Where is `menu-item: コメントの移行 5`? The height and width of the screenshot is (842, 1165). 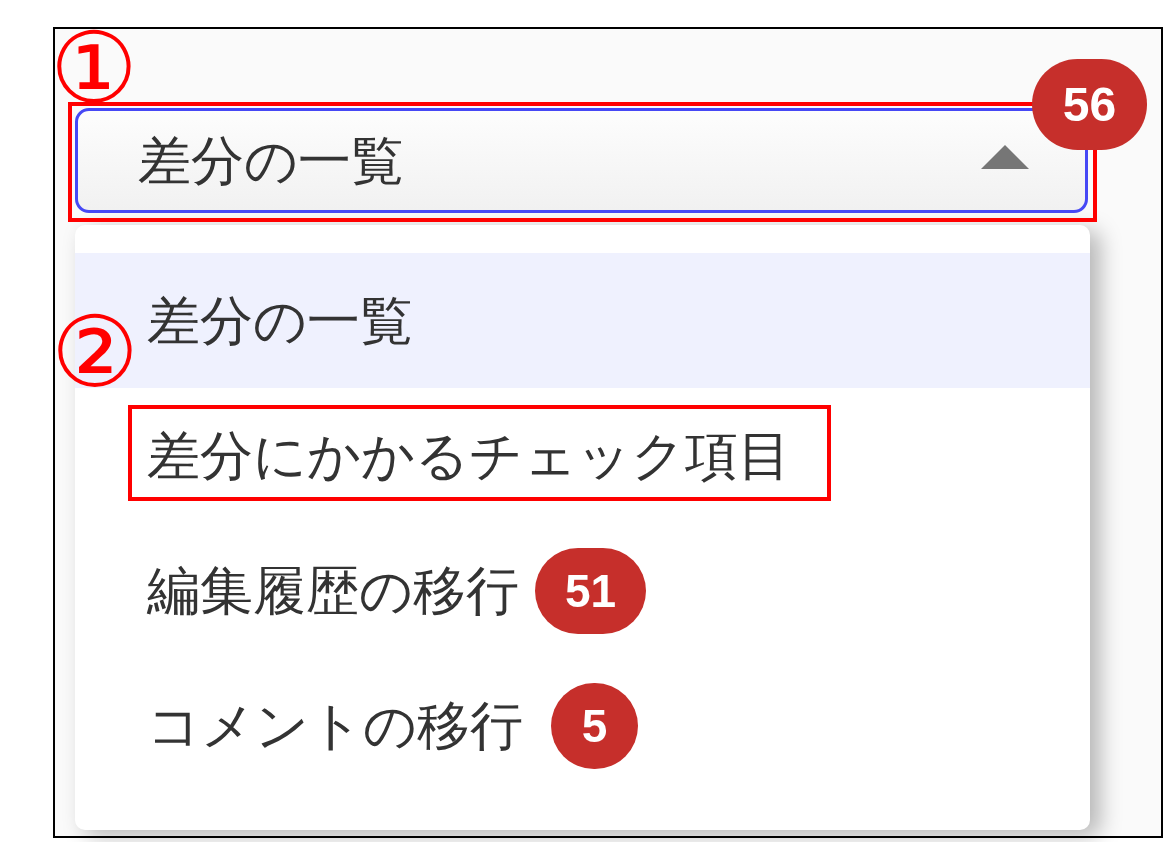
menu-item: コメントの移行 5 is located at coordinates (582, 725).